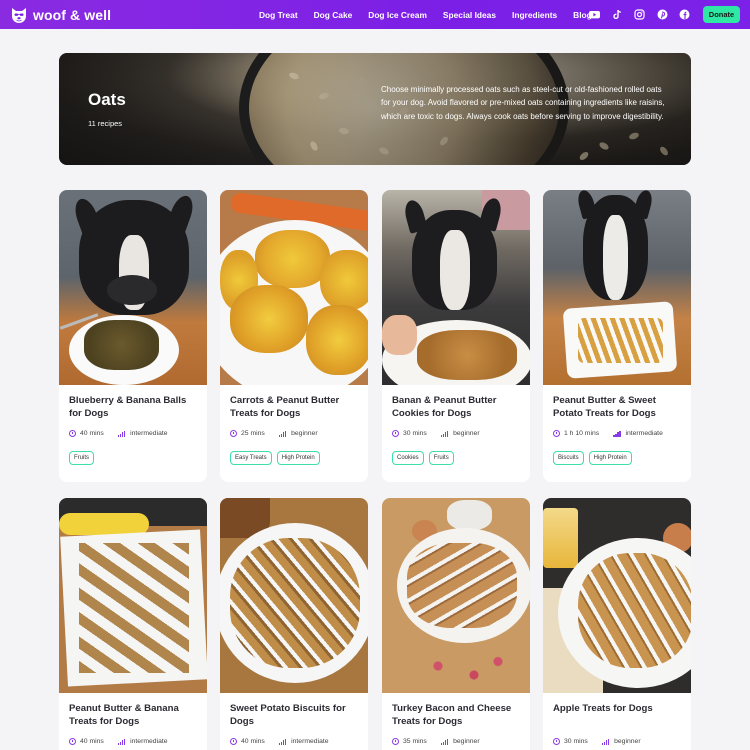 The width and height of the screenshot is (750, 750). Describe the element at coordinates (253, 433) in the screenshot. I see `recipe-time: 25 mins` at that location.